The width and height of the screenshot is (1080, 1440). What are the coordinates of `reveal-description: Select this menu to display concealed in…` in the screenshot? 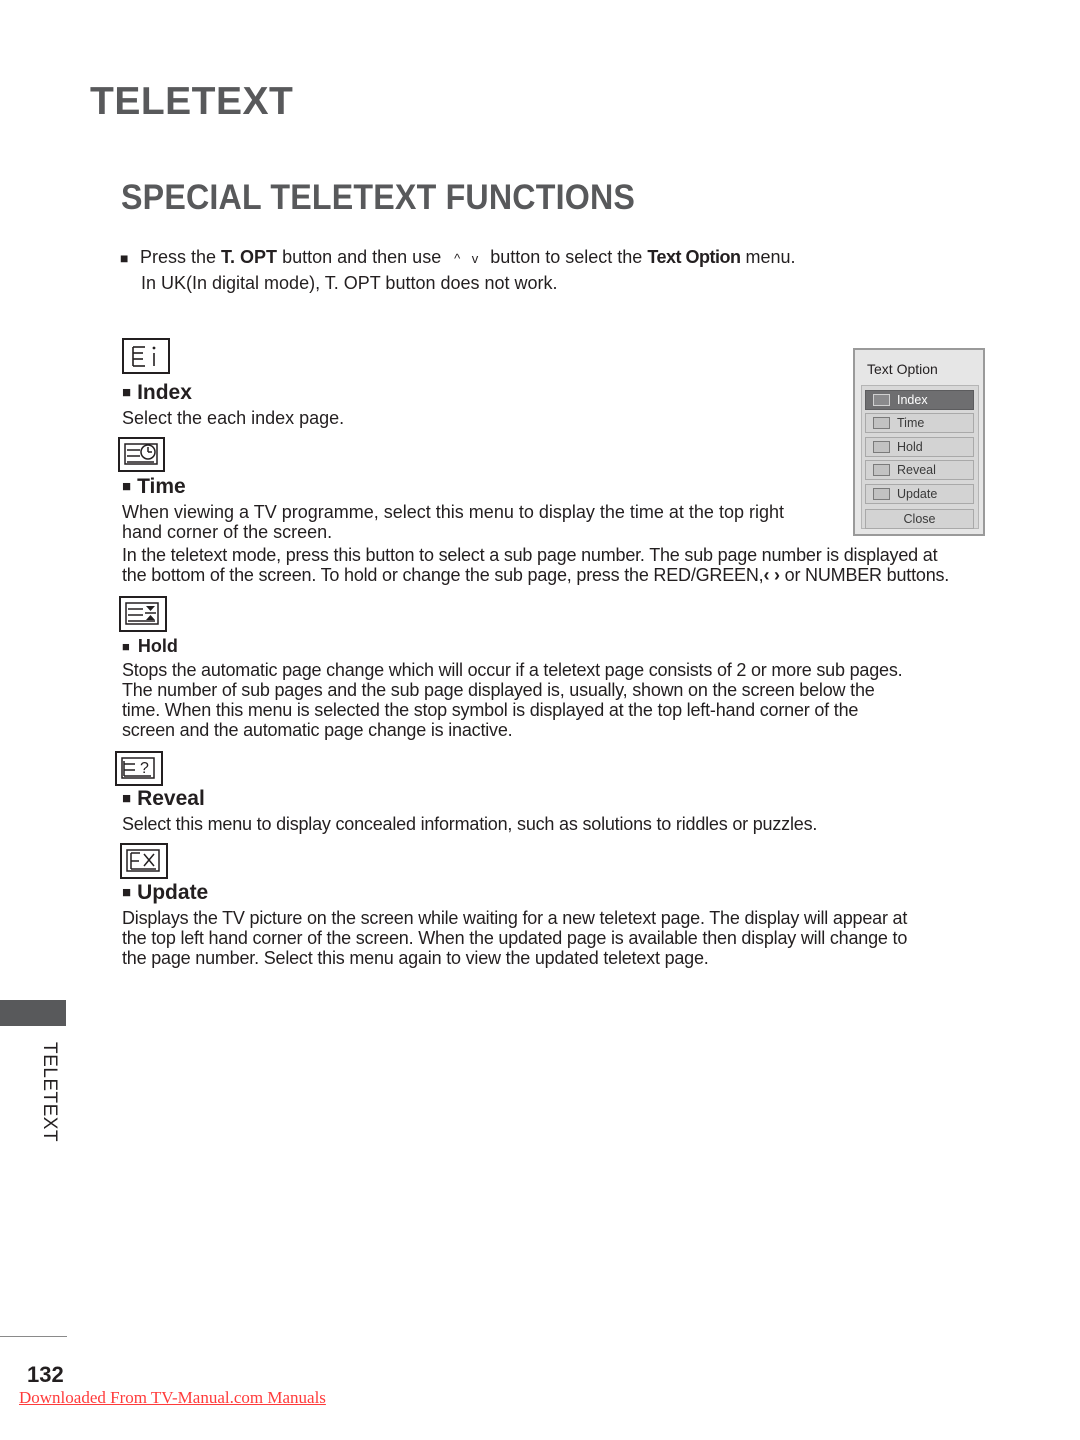 It's located at (470, 824).